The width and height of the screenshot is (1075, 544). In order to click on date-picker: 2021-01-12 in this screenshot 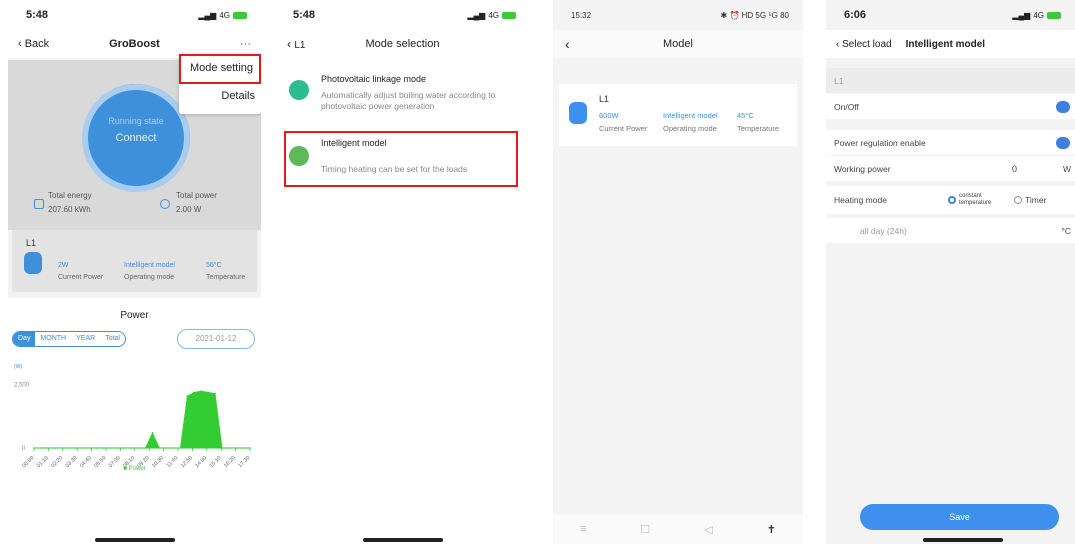, I will do `click(216, 339)`.